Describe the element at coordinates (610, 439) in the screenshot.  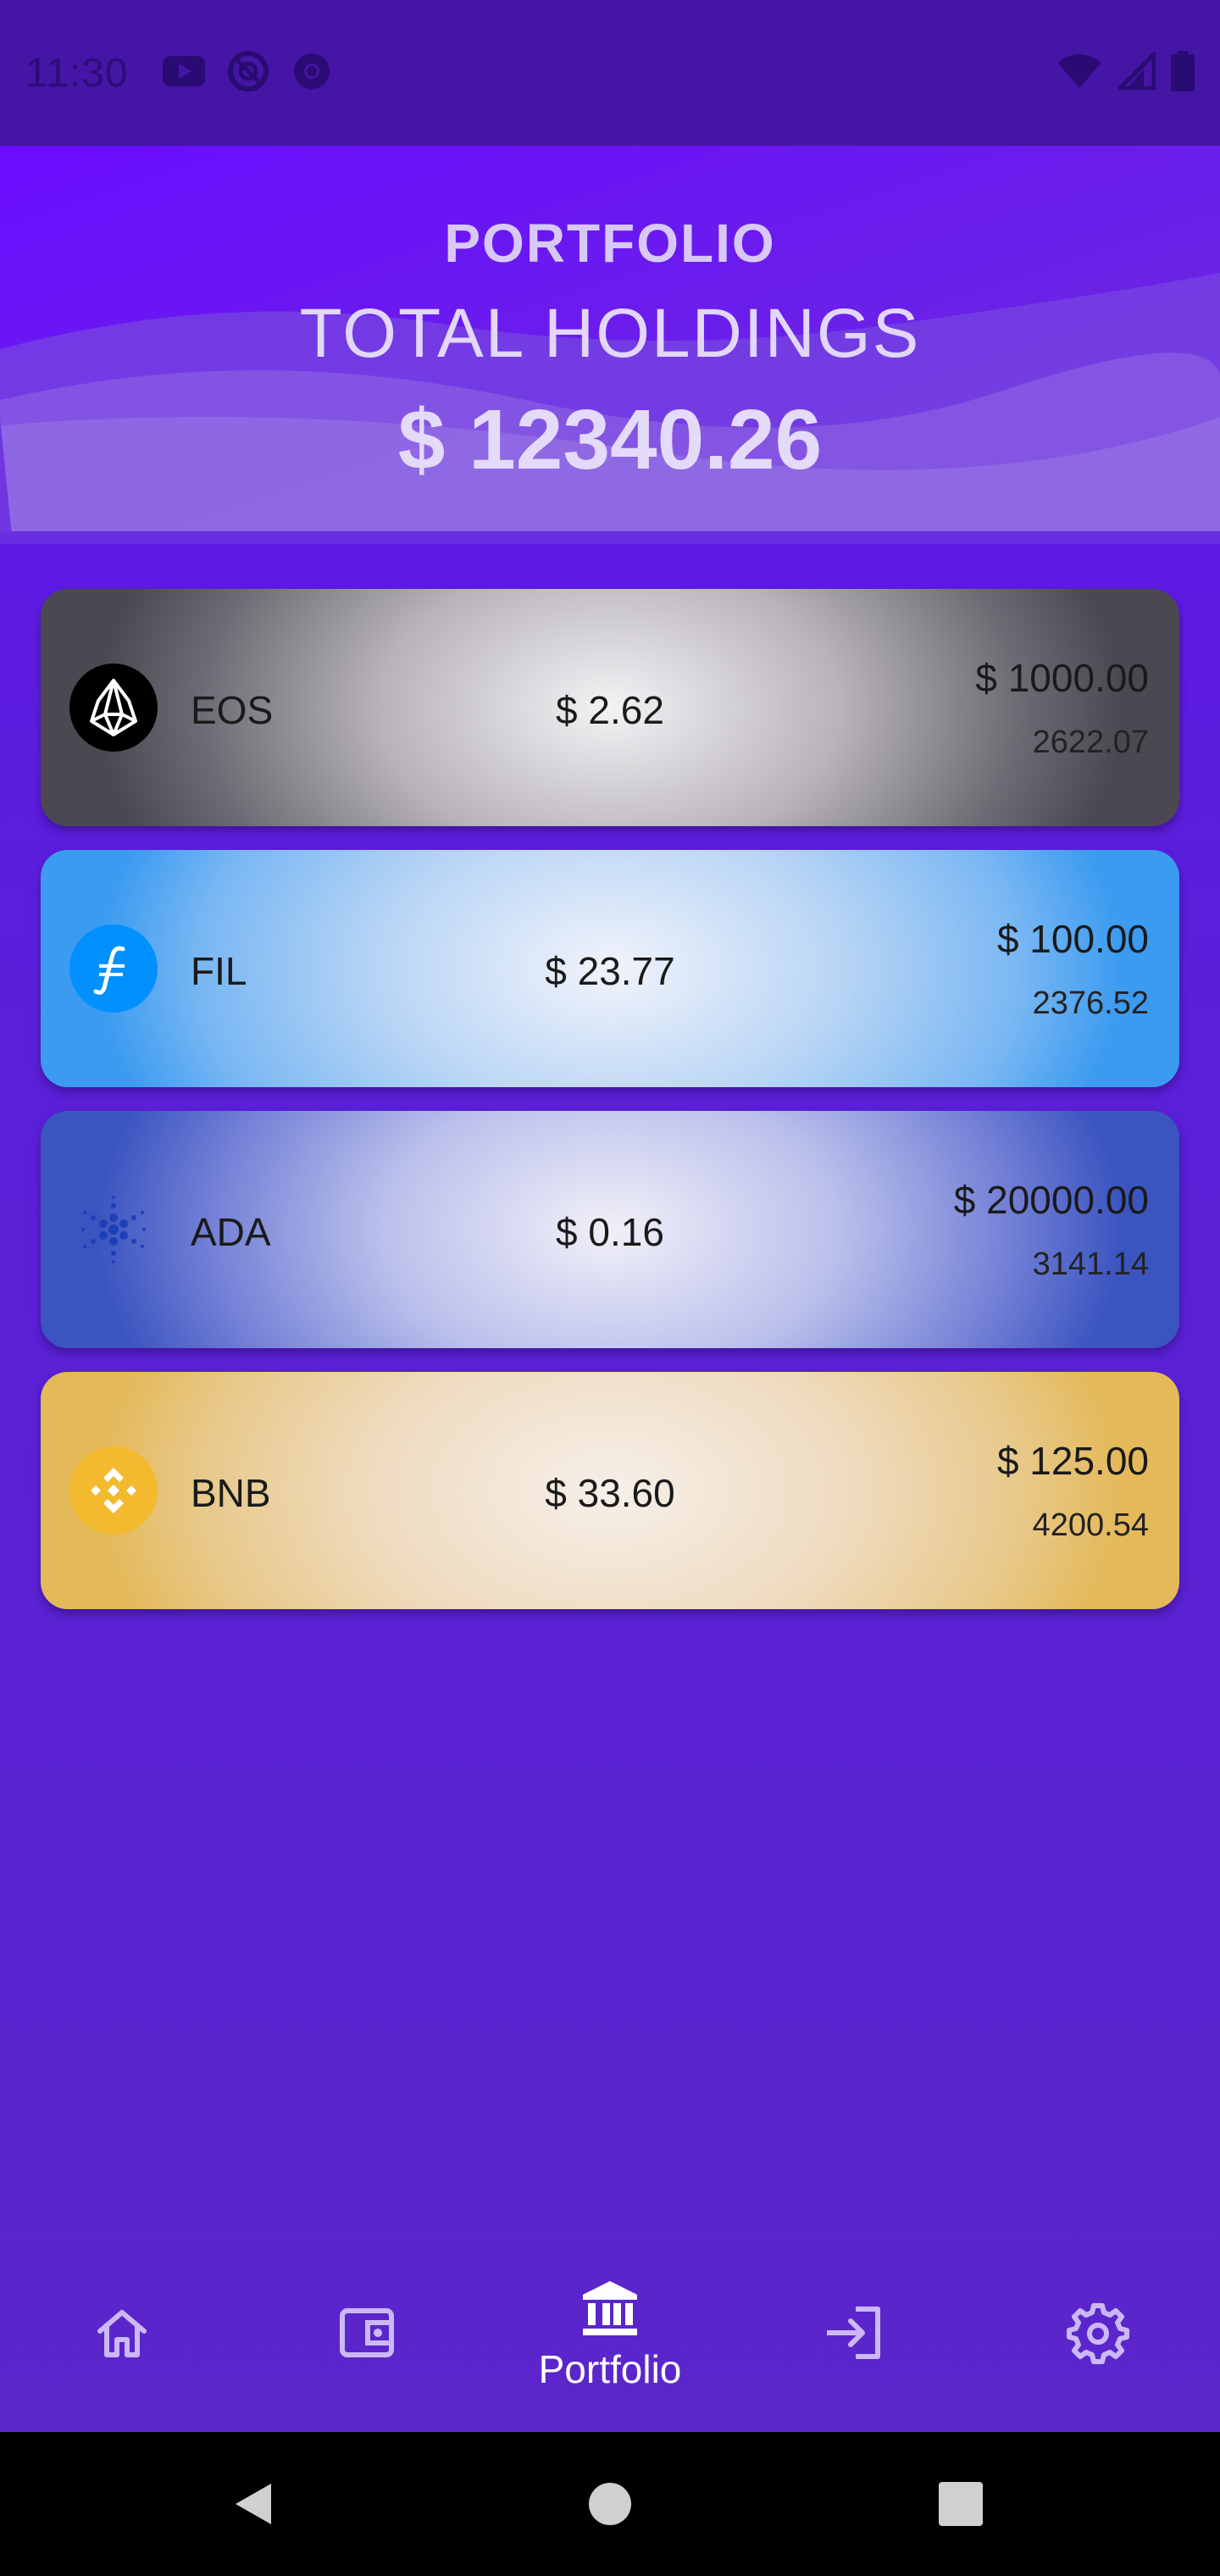
I see `total-holdings-value: $ 12340.26` at that location.